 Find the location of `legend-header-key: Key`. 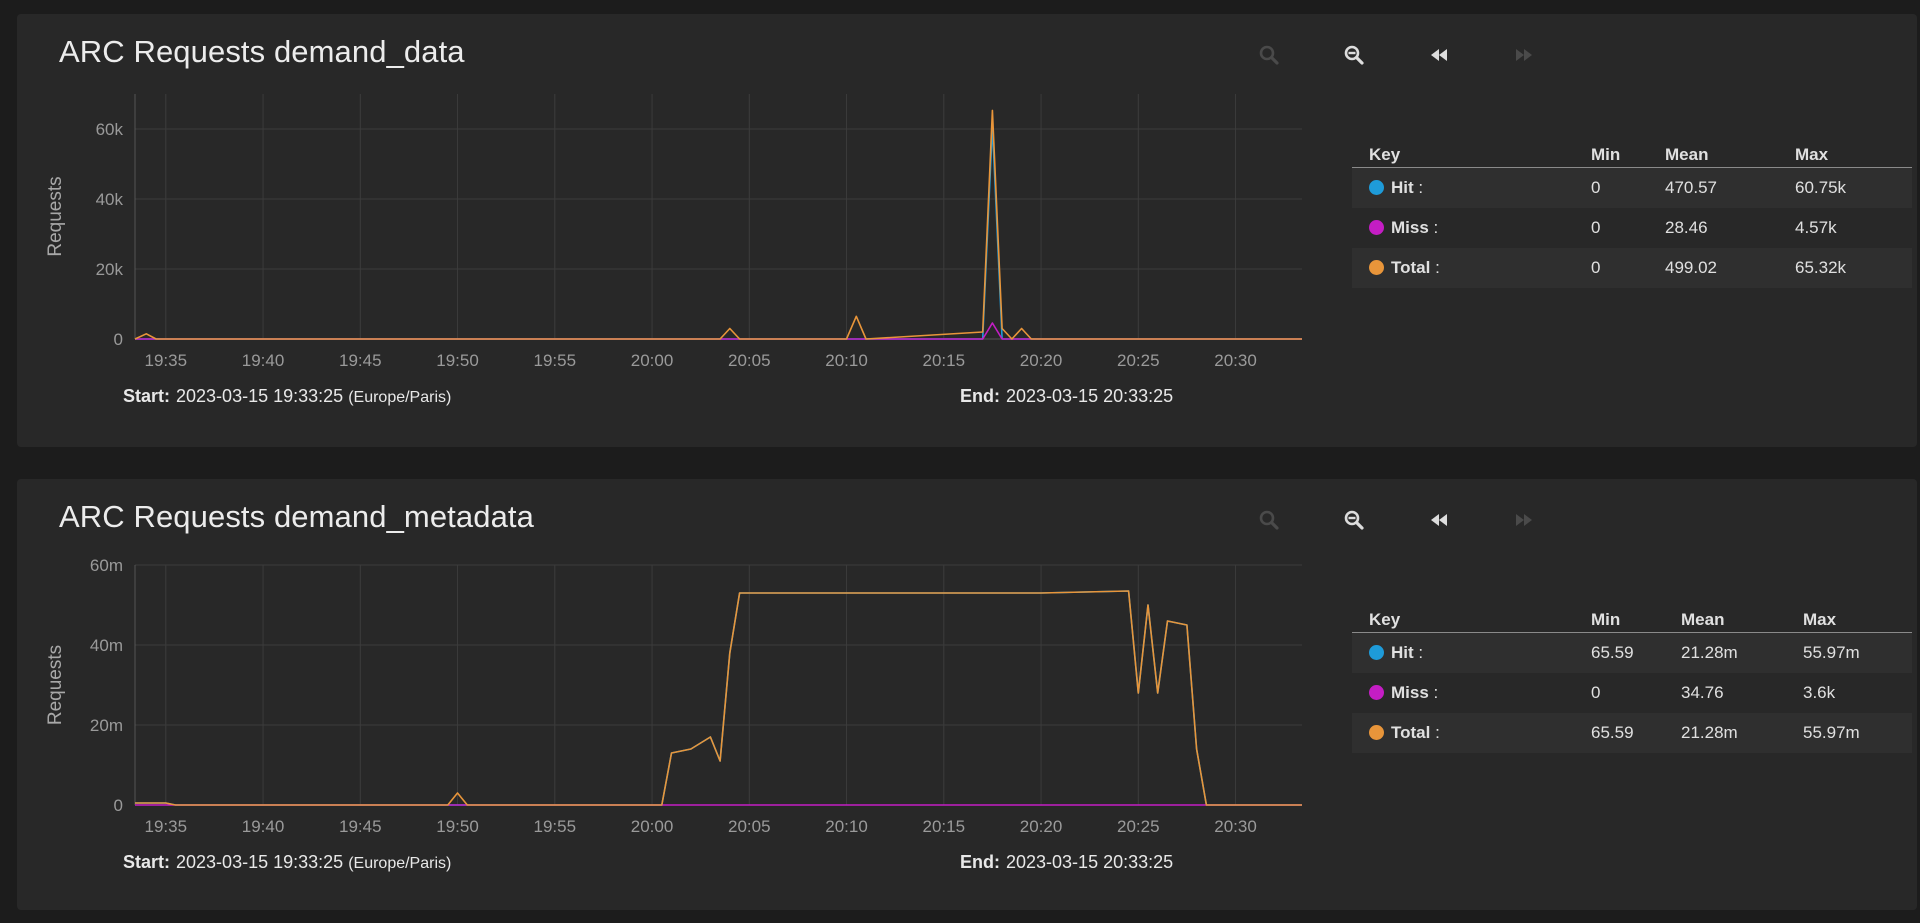

legend-header-key: Key is located at coordinates (1385, 619).